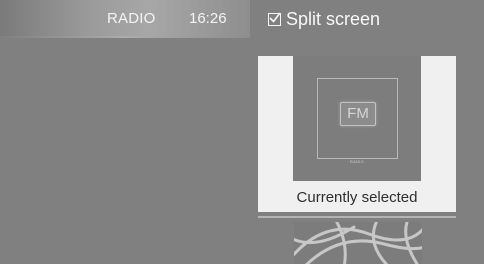 This screenshot has width=484, height=264. I want to click on next-source-thumbnail, so click(358, 243).